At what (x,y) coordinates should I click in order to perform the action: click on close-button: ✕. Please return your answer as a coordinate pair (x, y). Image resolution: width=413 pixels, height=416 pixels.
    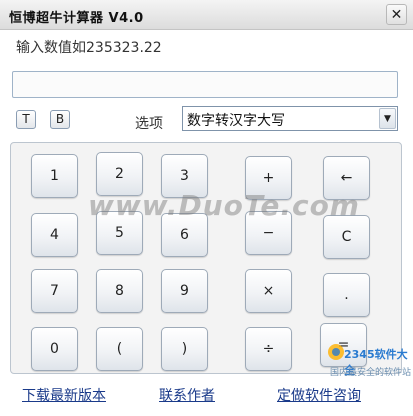
    Looking at the image, I should click on (396, 14).